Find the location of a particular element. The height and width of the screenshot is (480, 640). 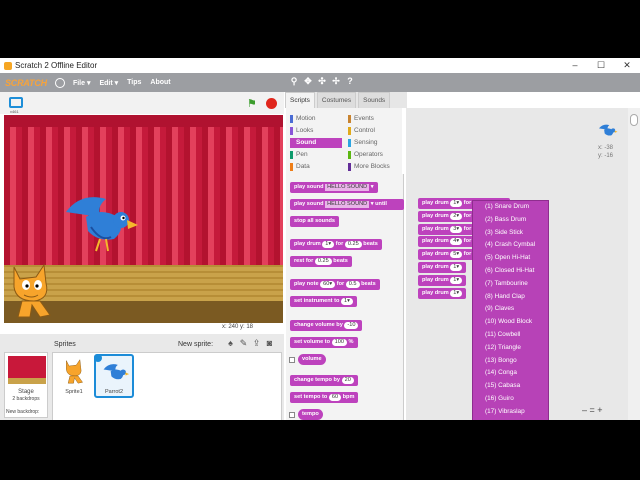

choose-sprite-icon: ♠ is located at coordinates (230, 343).